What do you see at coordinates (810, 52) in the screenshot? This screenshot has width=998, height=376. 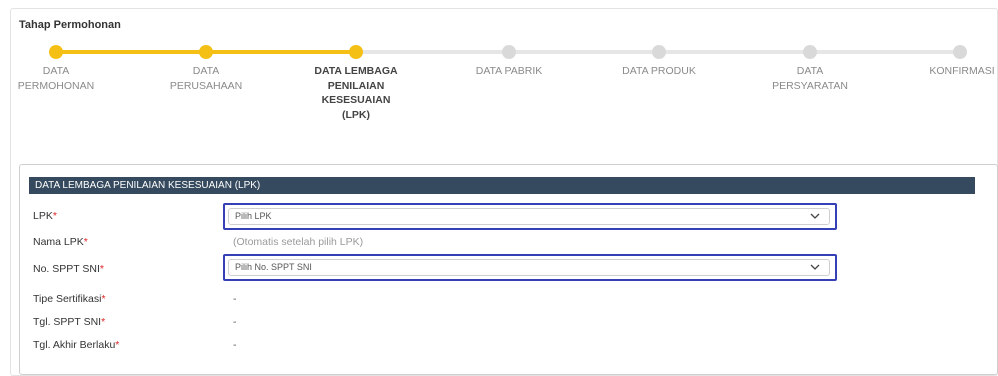 I see `step-dot-persyaratan` at bounding box center [810, 52].